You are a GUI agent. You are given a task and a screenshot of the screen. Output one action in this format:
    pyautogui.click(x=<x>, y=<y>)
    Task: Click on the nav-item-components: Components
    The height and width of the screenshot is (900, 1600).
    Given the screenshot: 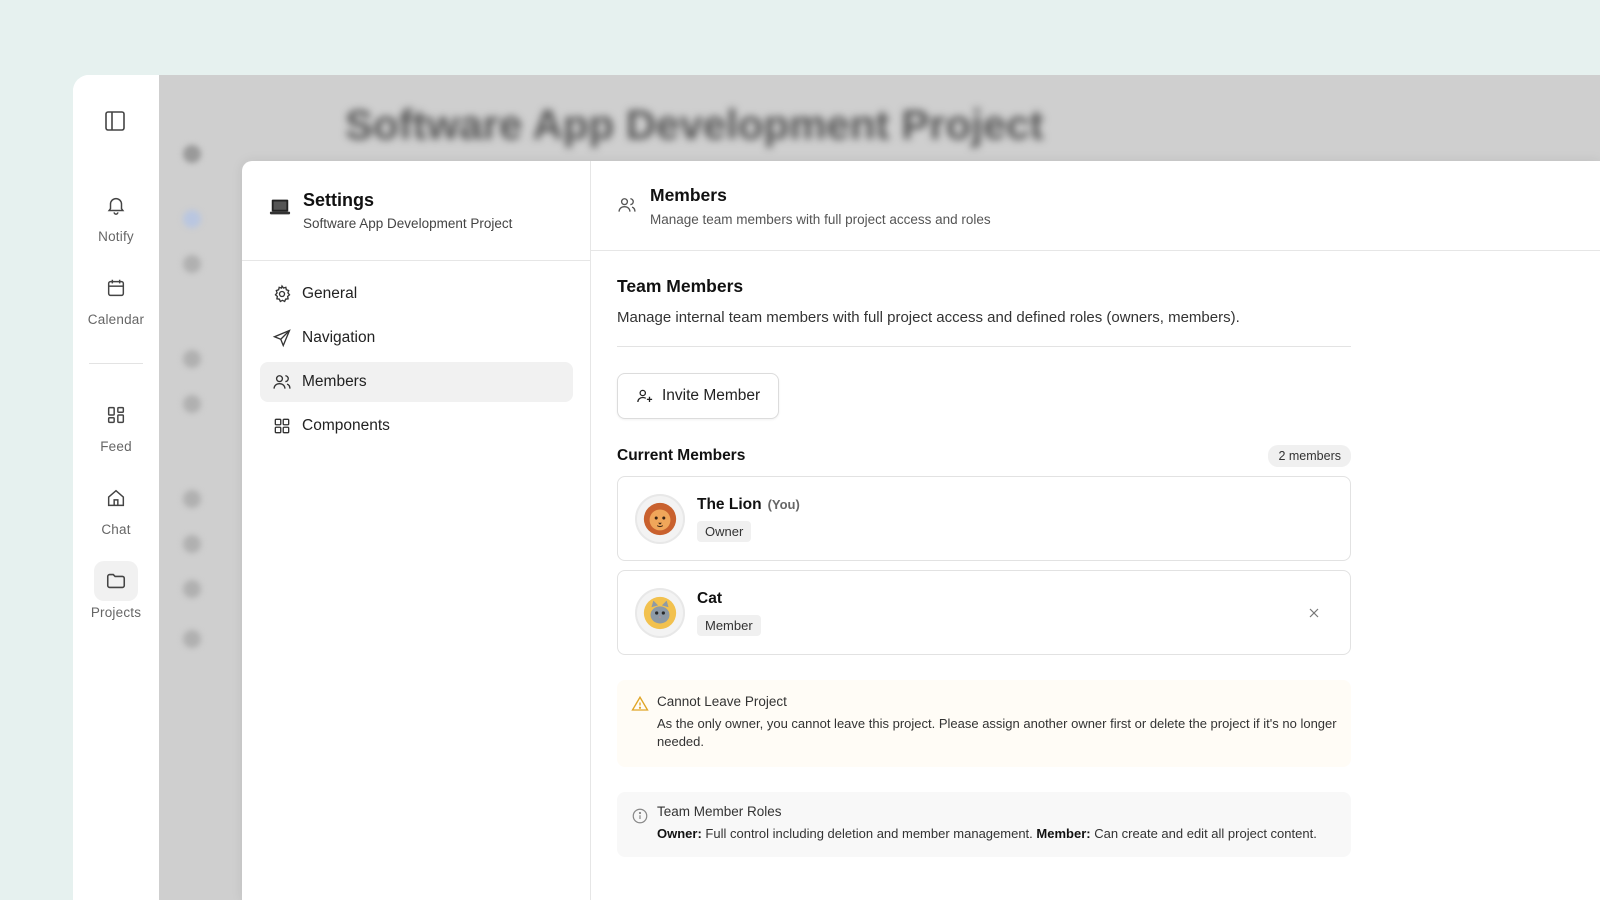 What is the action you would take?
    pyautogui.click(x=416, y=426)
    